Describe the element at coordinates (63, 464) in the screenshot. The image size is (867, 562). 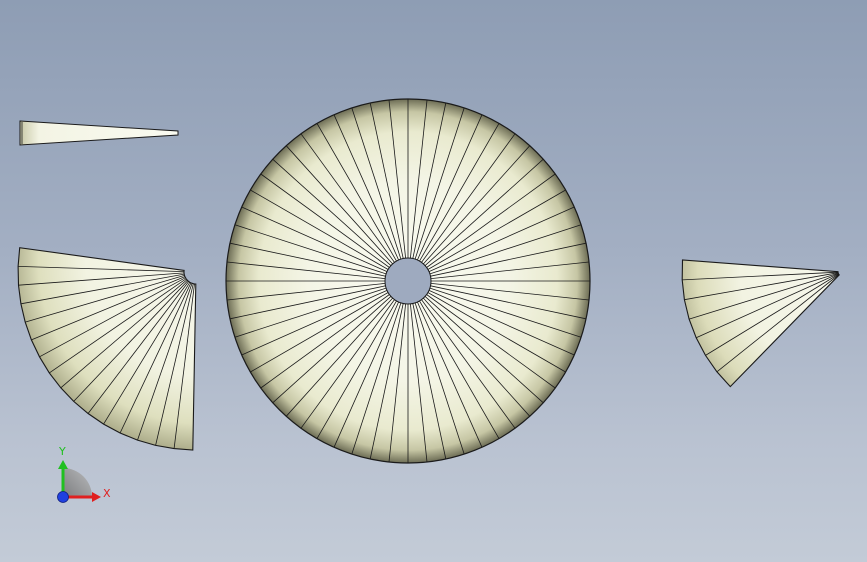
I see `y-axis-arrowhead` at that location.